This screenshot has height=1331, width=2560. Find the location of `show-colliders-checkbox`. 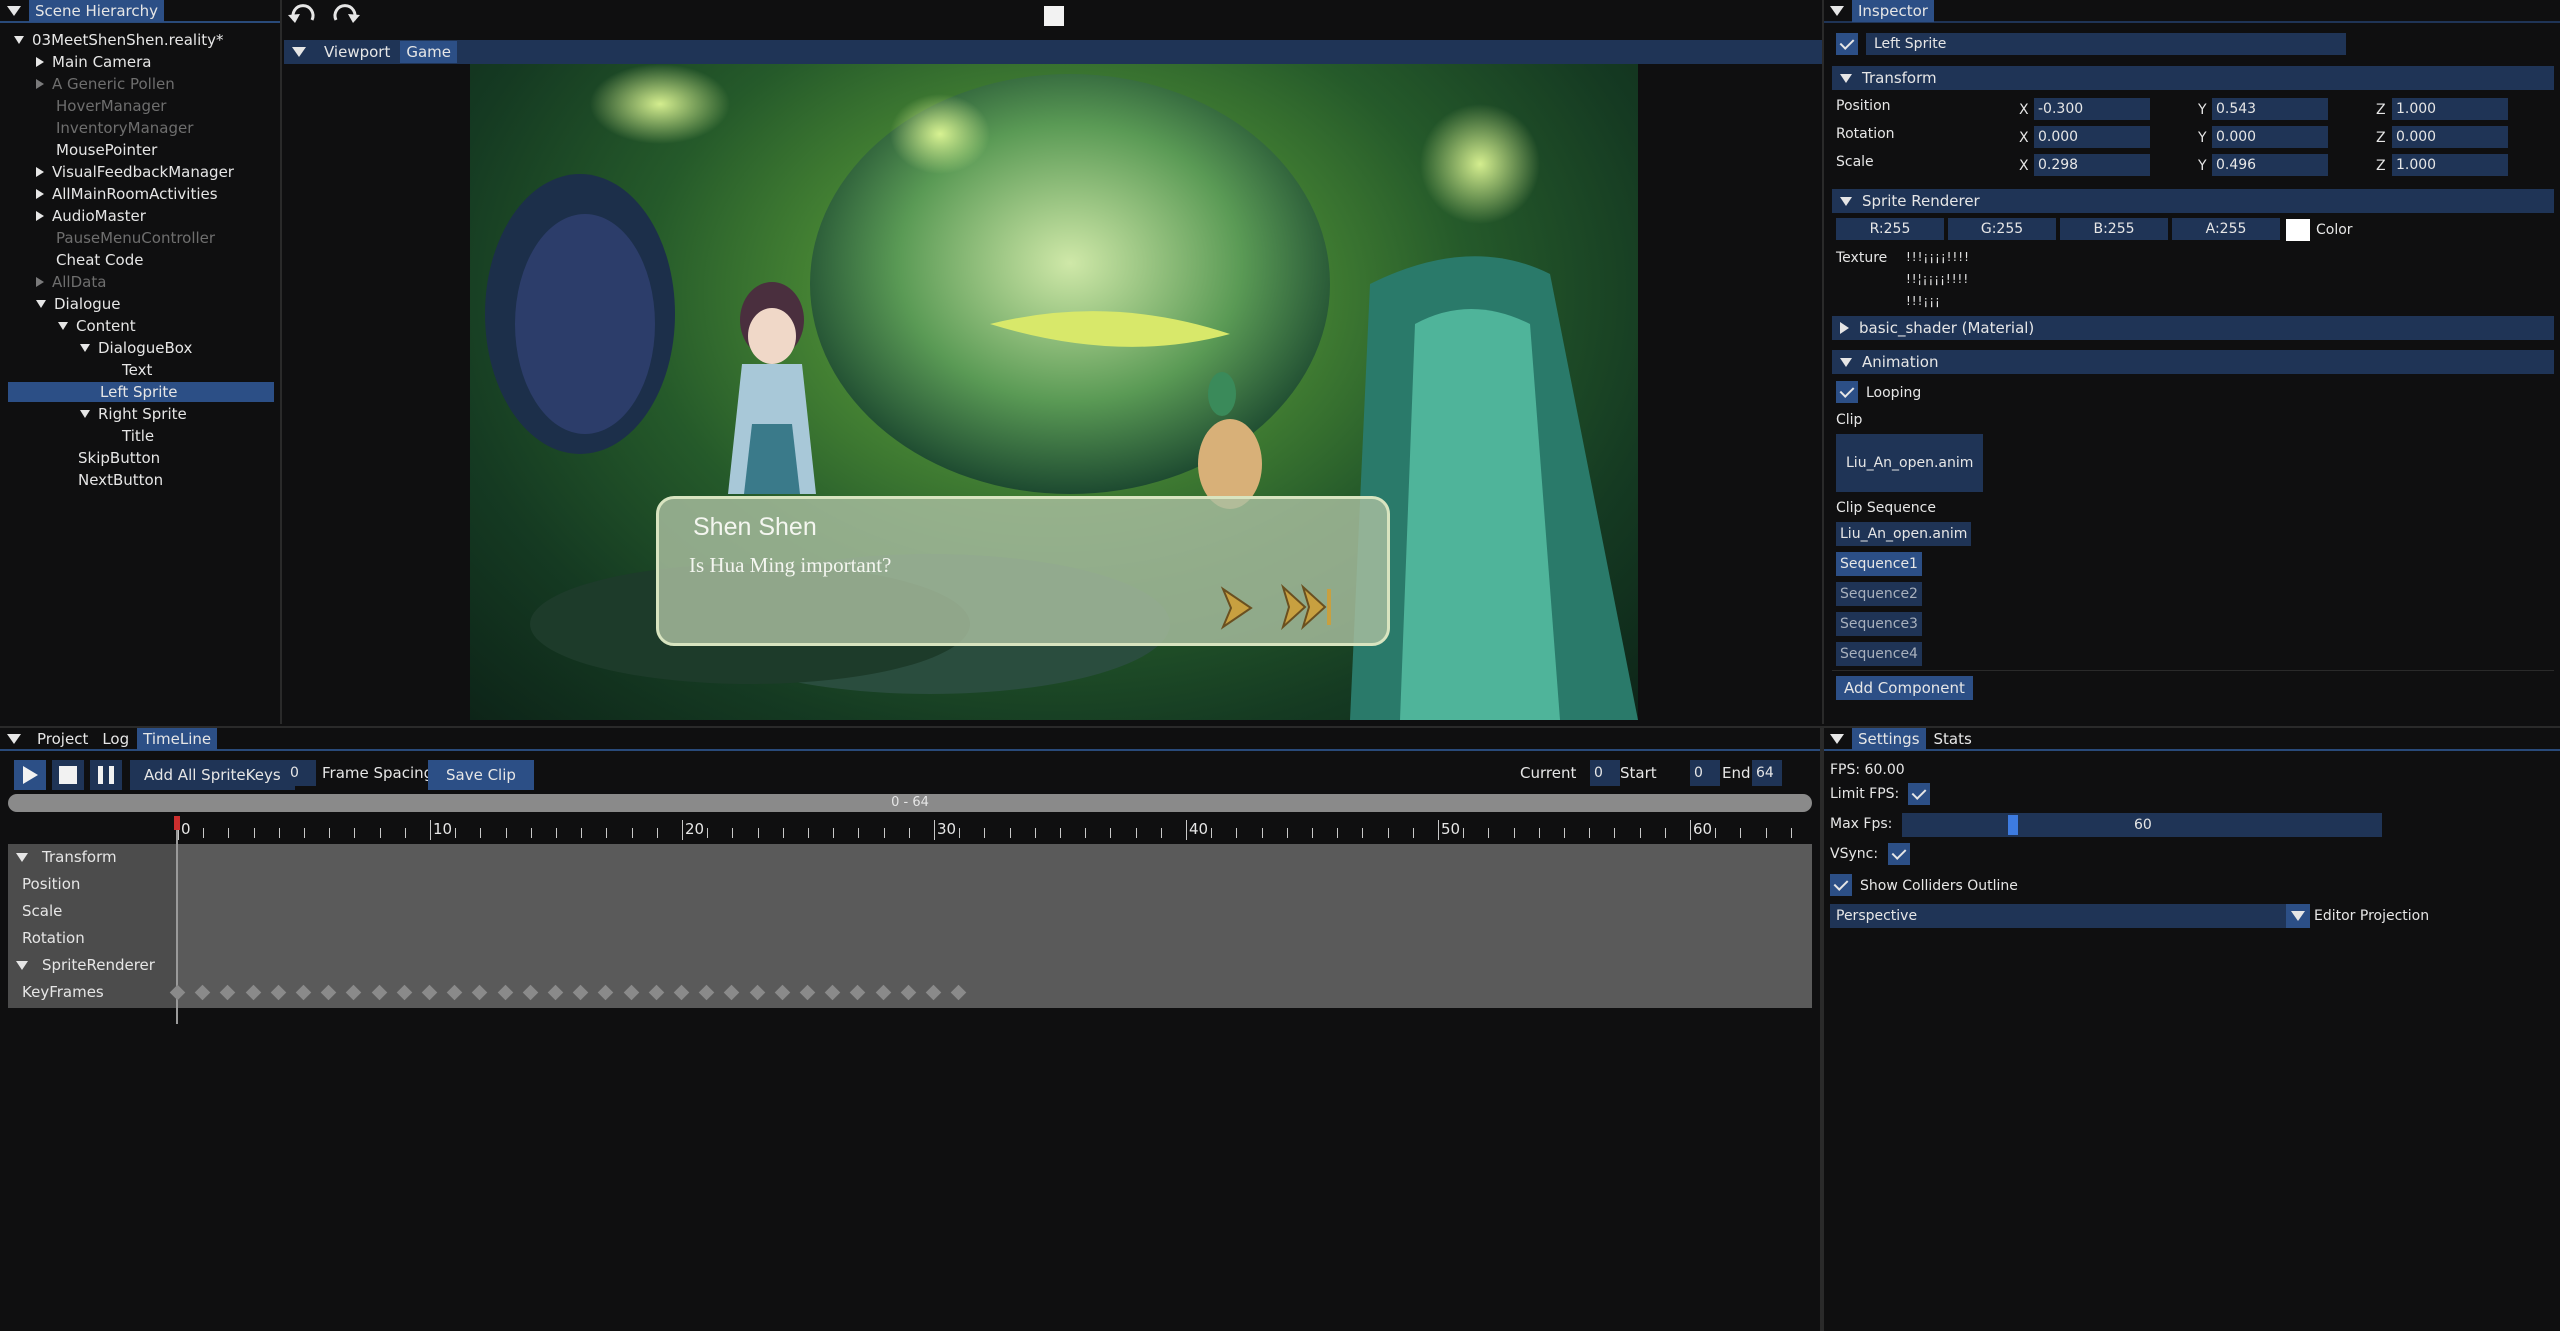

show-colliders-checkbox is located at coordinates (1841, 885).